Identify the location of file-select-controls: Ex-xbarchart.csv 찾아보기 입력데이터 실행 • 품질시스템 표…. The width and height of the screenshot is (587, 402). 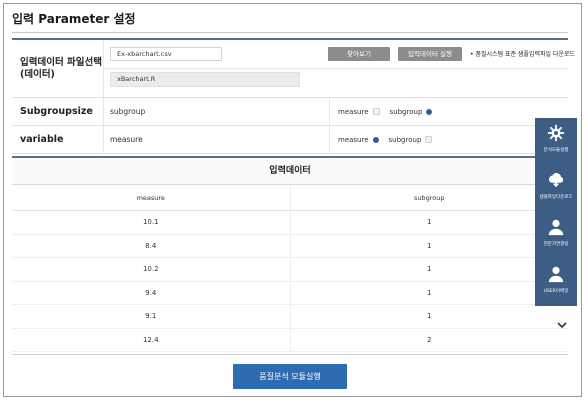
(339, 68).